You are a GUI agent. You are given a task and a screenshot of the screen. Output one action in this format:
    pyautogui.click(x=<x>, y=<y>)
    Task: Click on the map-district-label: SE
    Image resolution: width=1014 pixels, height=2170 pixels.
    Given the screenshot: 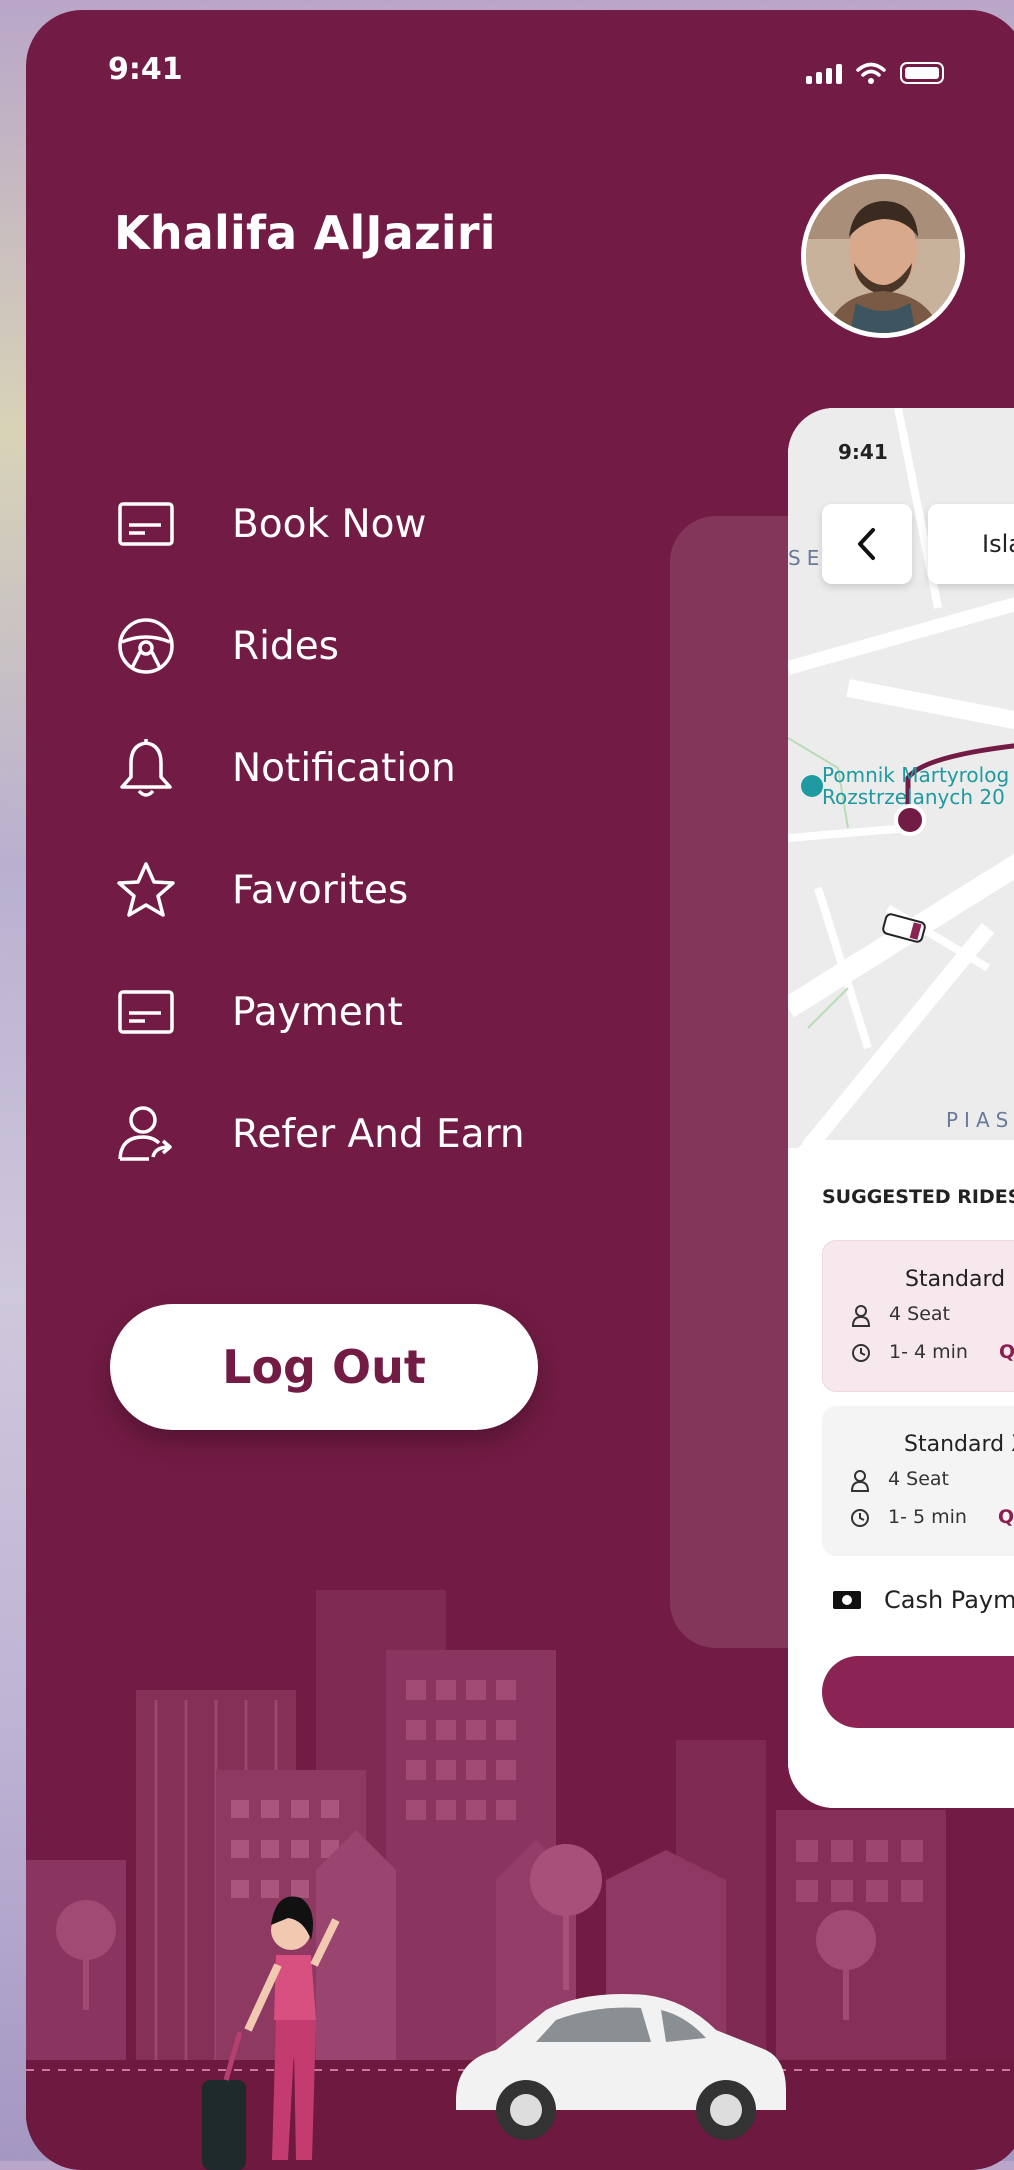 What is the action you would take?
    pyautogui.click(x=807, y=558)
    